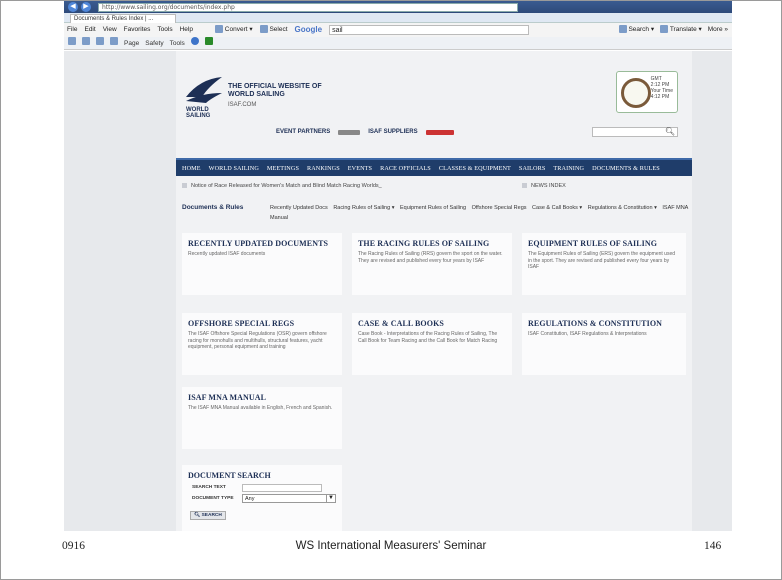  Describe the element at coordinates (308, 29) in the screenshot. I see `google-label: Google` at that location.